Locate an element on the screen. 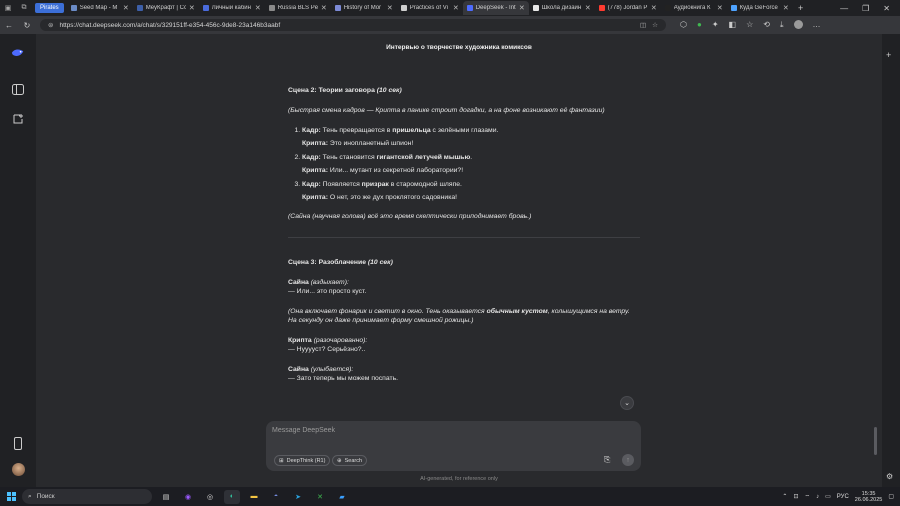  split-screen-icon: ◧ is located at coordinates (733, 25).